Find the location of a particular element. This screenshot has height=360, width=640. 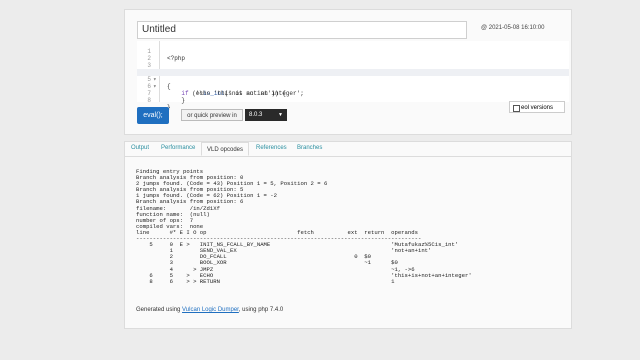

code-line: 1 <?php is located at coordinates (353, 51).